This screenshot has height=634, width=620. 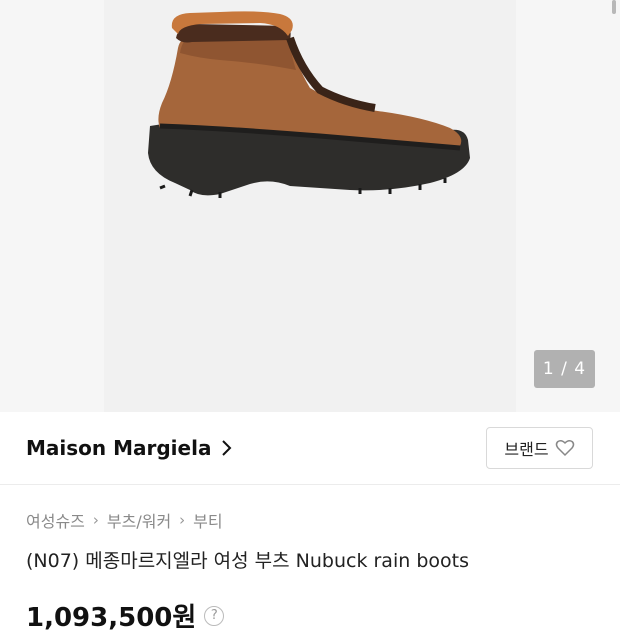 I want to click on brand-row: Maison Margiela 브랜드, so click(x=310, y=448).